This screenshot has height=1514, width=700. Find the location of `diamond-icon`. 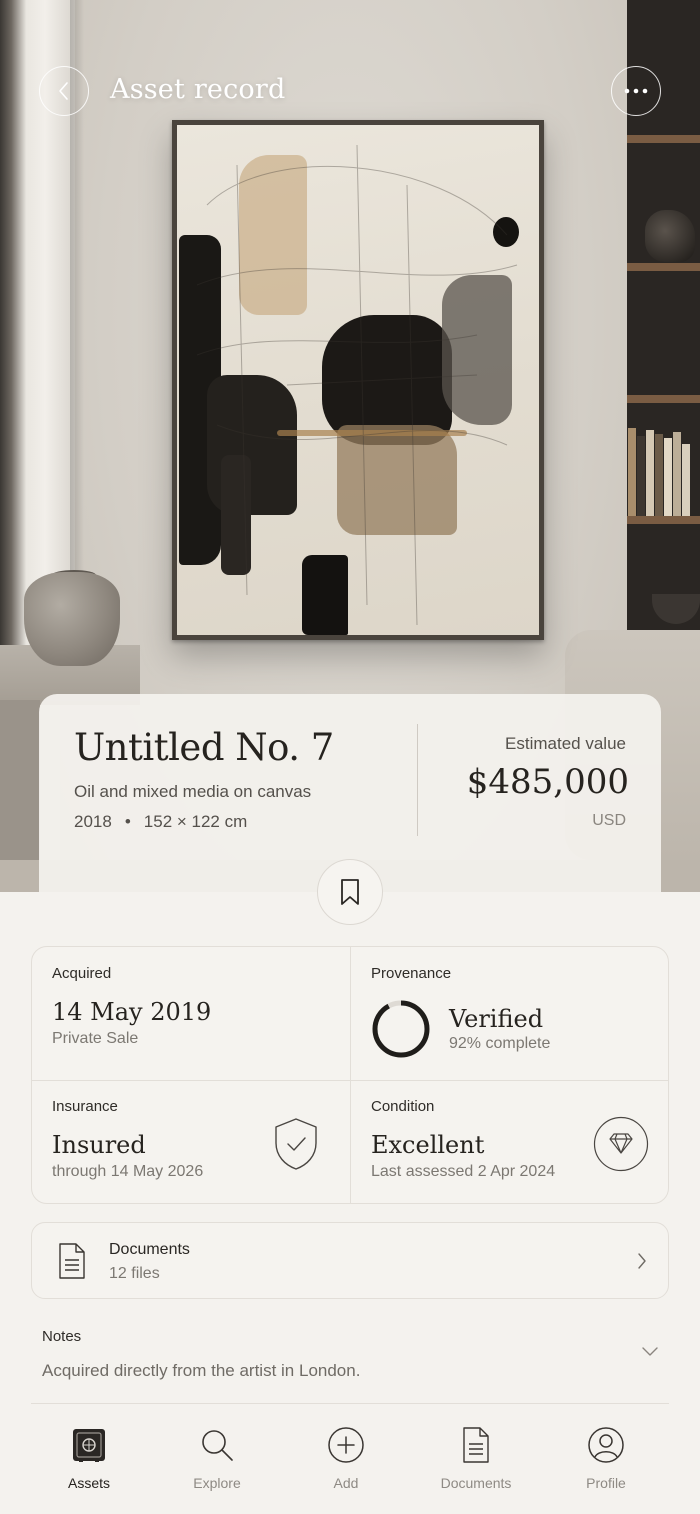

diamond-icon is located at coordinates (621, 1144).